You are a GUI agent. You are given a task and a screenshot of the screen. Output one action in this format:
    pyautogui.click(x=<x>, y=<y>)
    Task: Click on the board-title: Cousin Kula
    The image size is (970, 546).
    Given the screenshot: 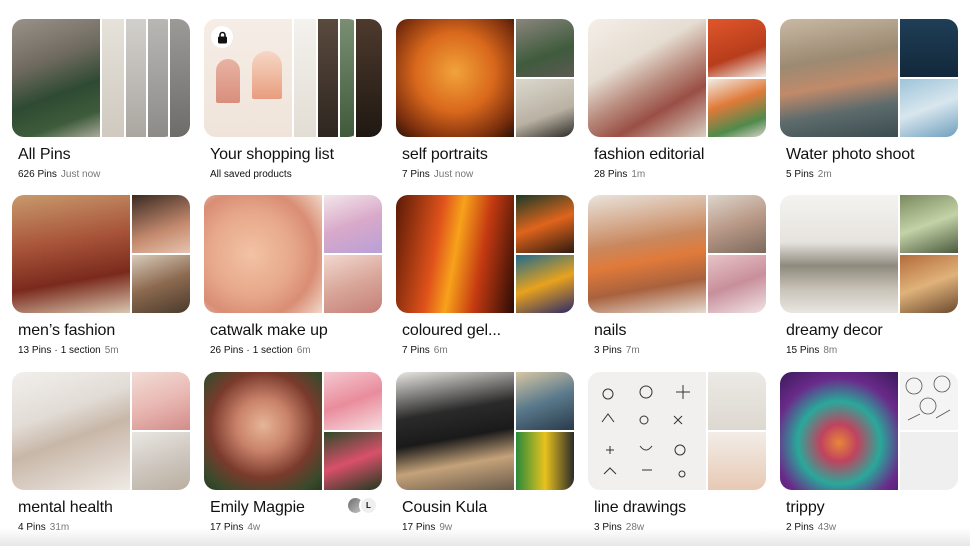 What is the action you would take?
    pyautogui.click(x=445, y=507)
    